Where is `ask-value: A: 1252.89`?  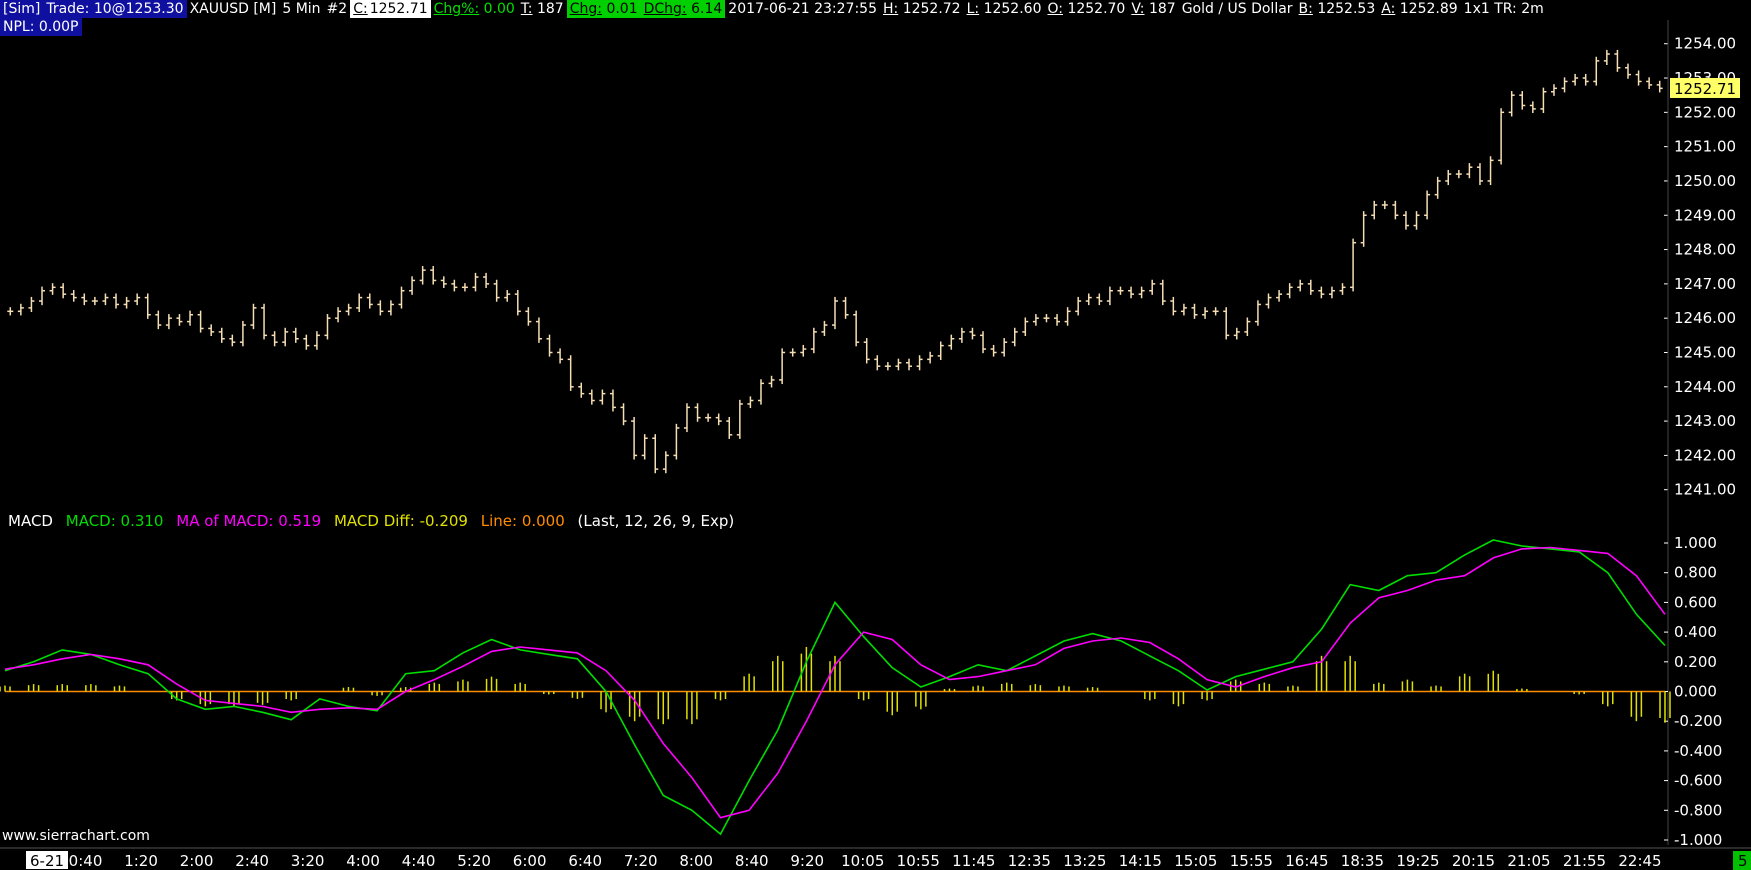
ask-value: A: 1252.89 is located at coordinates (1419, 9).